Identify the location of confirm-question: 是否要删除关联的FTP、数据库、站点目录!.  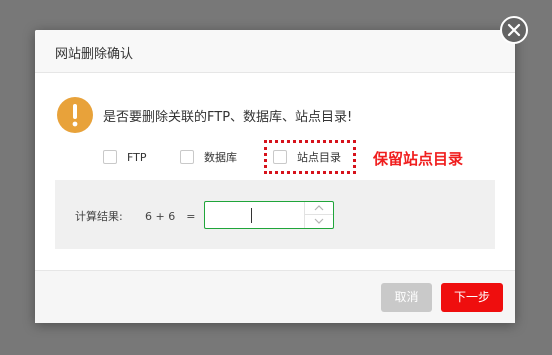
(228, 117).